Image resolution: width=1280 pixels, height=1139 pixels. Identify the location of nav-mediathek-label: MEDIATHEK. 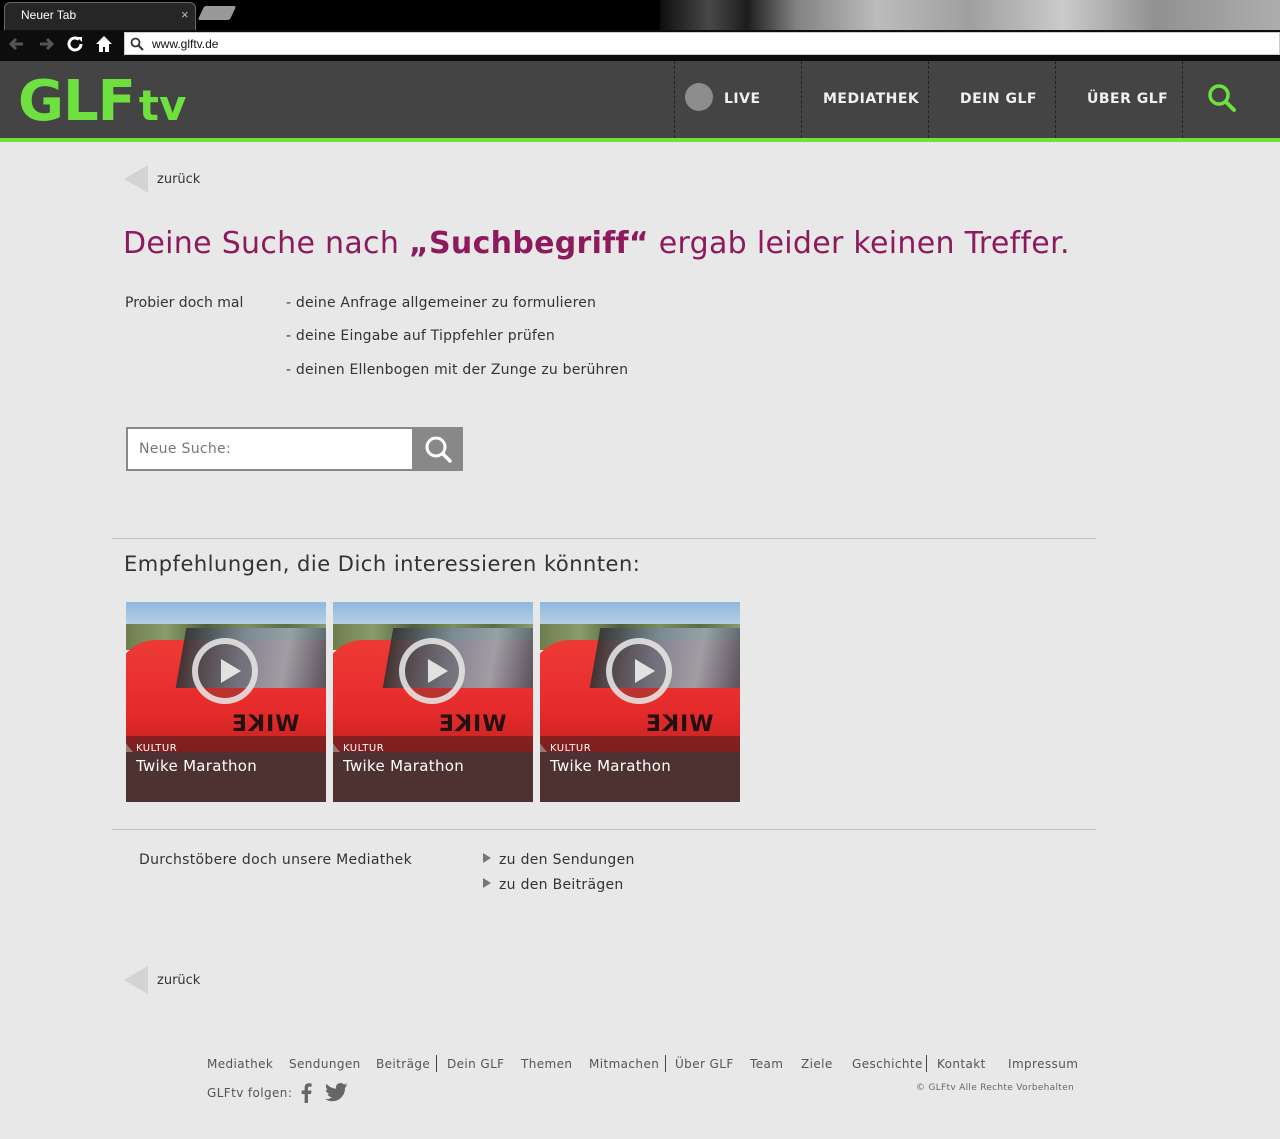
(871, 99).